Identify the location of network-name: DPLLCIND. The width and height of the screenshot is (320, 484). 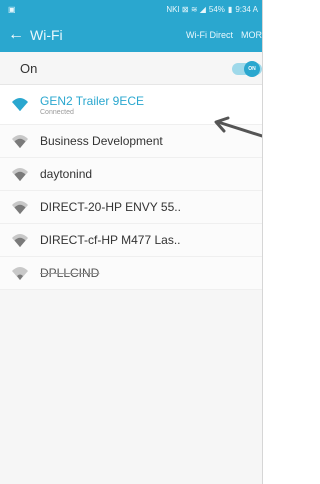
(70, 273).